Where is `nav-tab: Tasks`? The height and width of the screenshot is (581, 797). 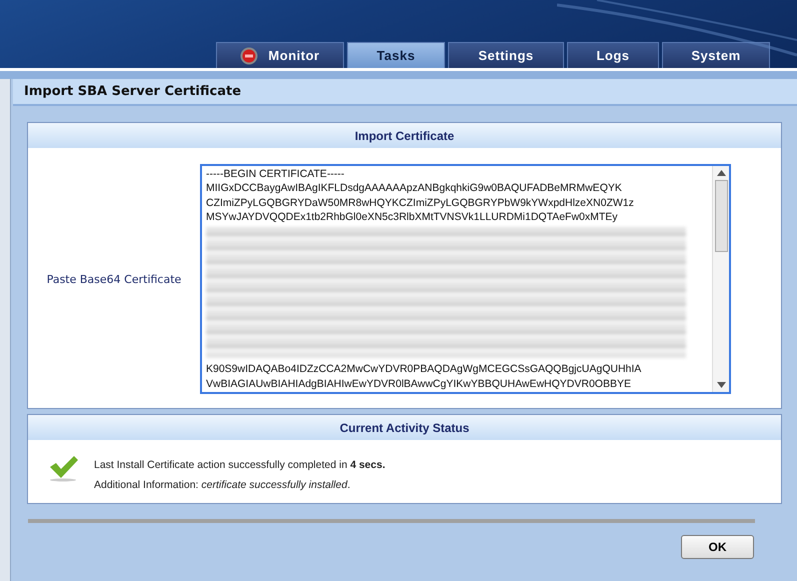
nav-tab: Tasks is located at coordinates (396, 55).